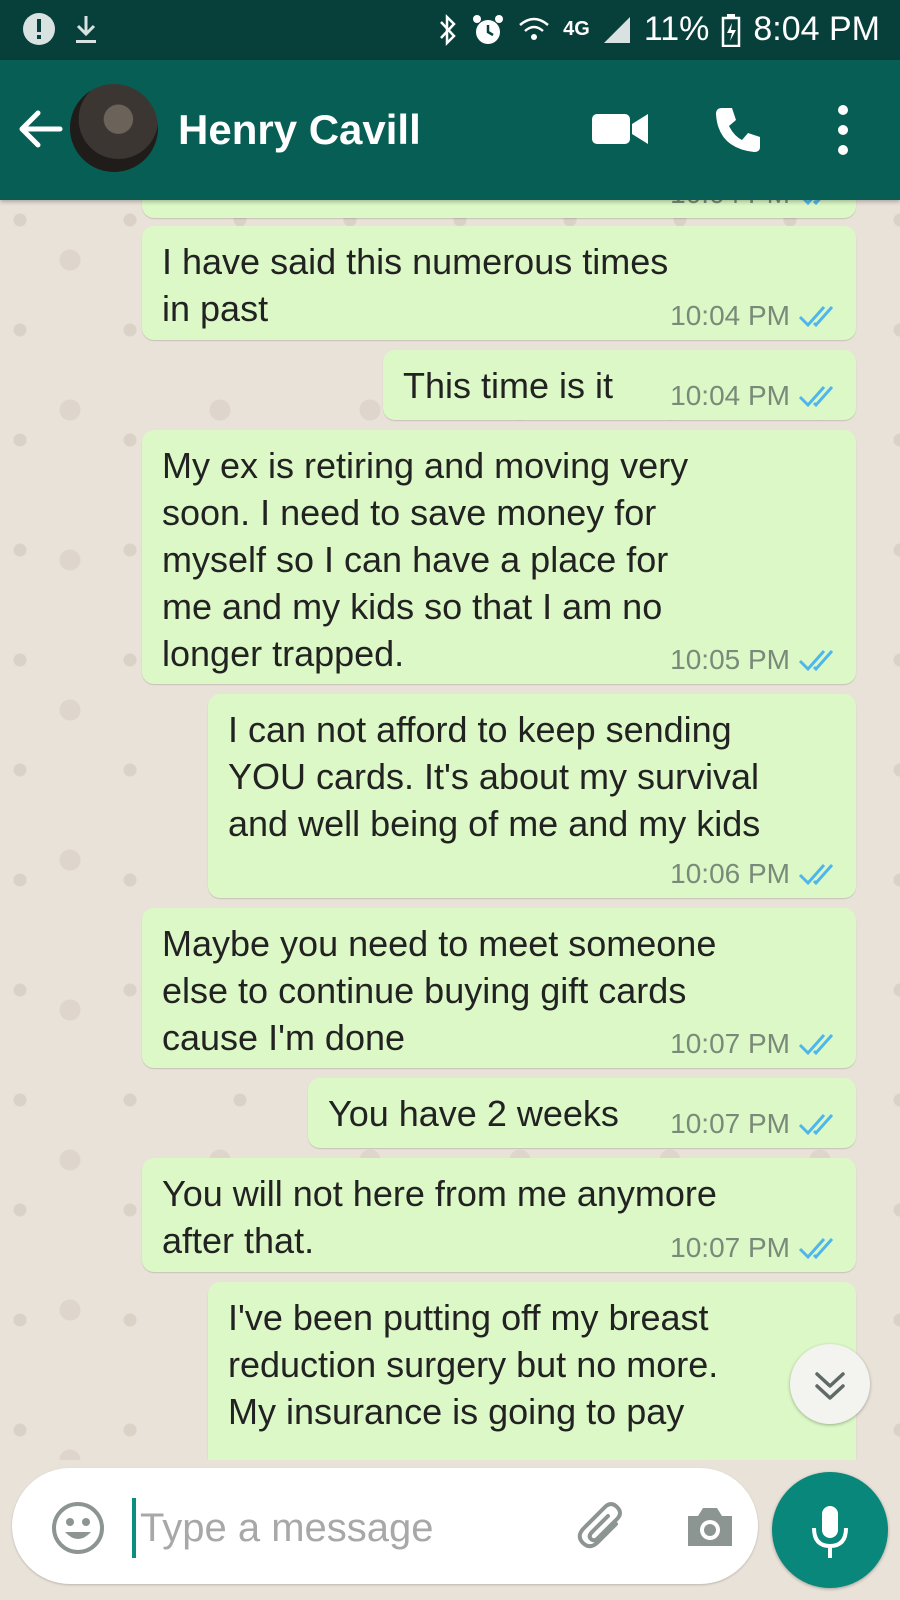  I want to click on battery-percent: 11%, so click(676, 29).